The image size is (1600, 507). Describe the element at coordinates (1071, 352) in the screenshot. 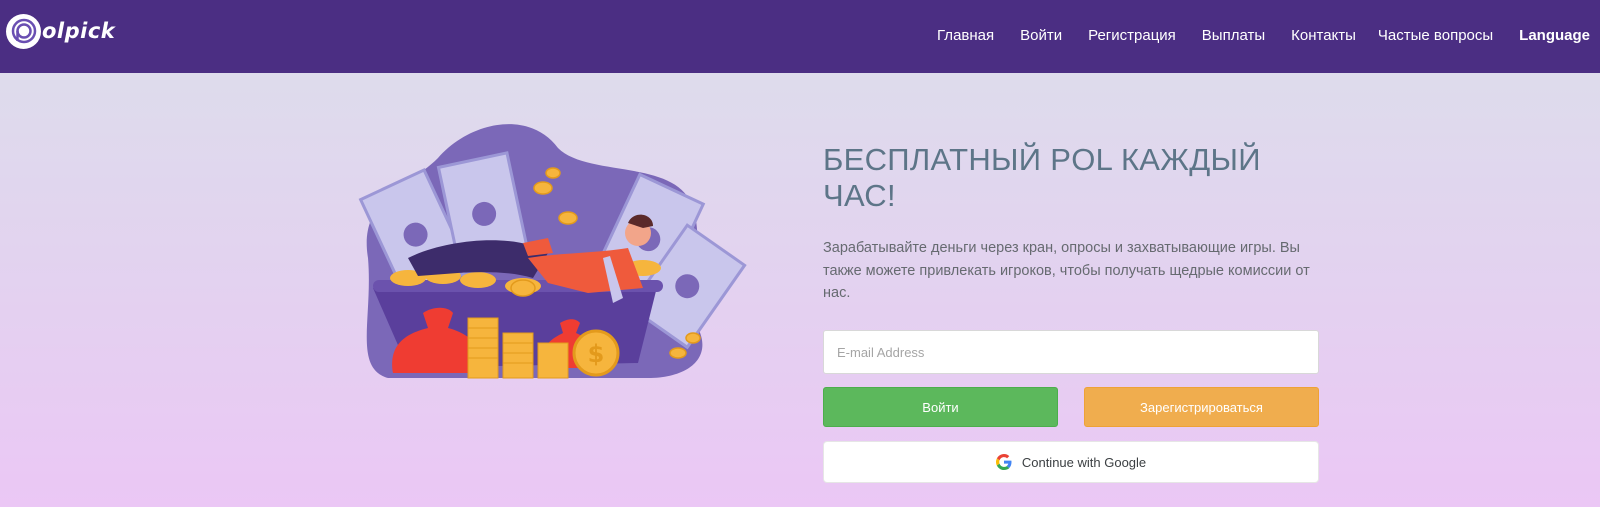

I see `email-input` at that location.